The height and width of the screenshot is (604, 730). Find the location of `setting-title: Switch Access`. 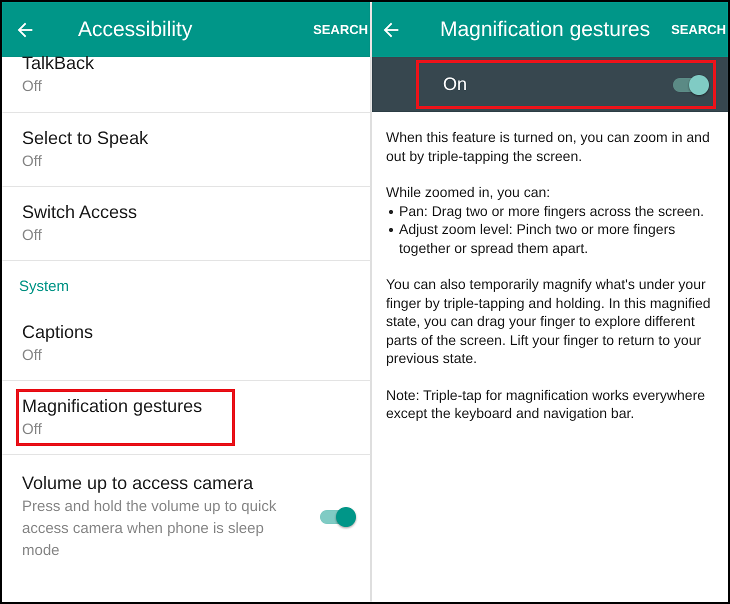

setting-title: Switch Access is located at coordinates (80, 212).